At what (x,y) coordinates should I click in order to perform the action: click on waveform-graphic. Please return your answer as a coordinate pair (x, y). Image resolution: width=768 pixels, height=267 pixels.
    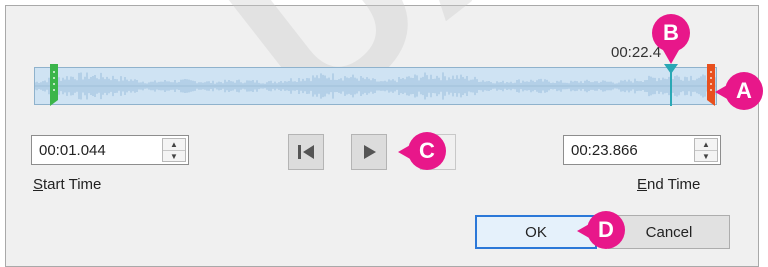
    Looking at the image, I should click on (375, 86).